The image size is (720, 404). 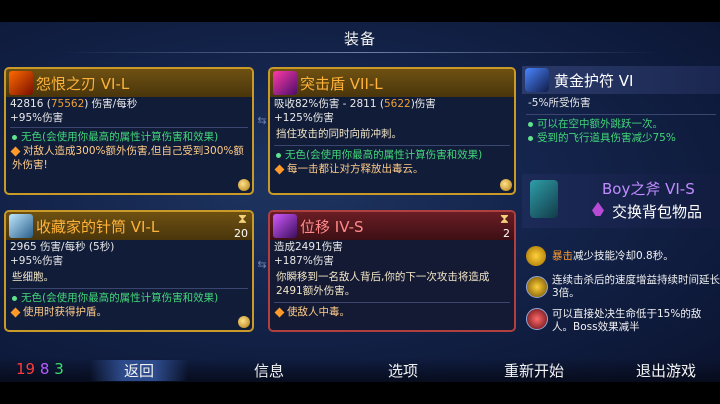 What do you see at coordinates (392, 83) in the screenshot?
I see `card-header: 突击盾 VII-L` at bounding box center [392, 83].